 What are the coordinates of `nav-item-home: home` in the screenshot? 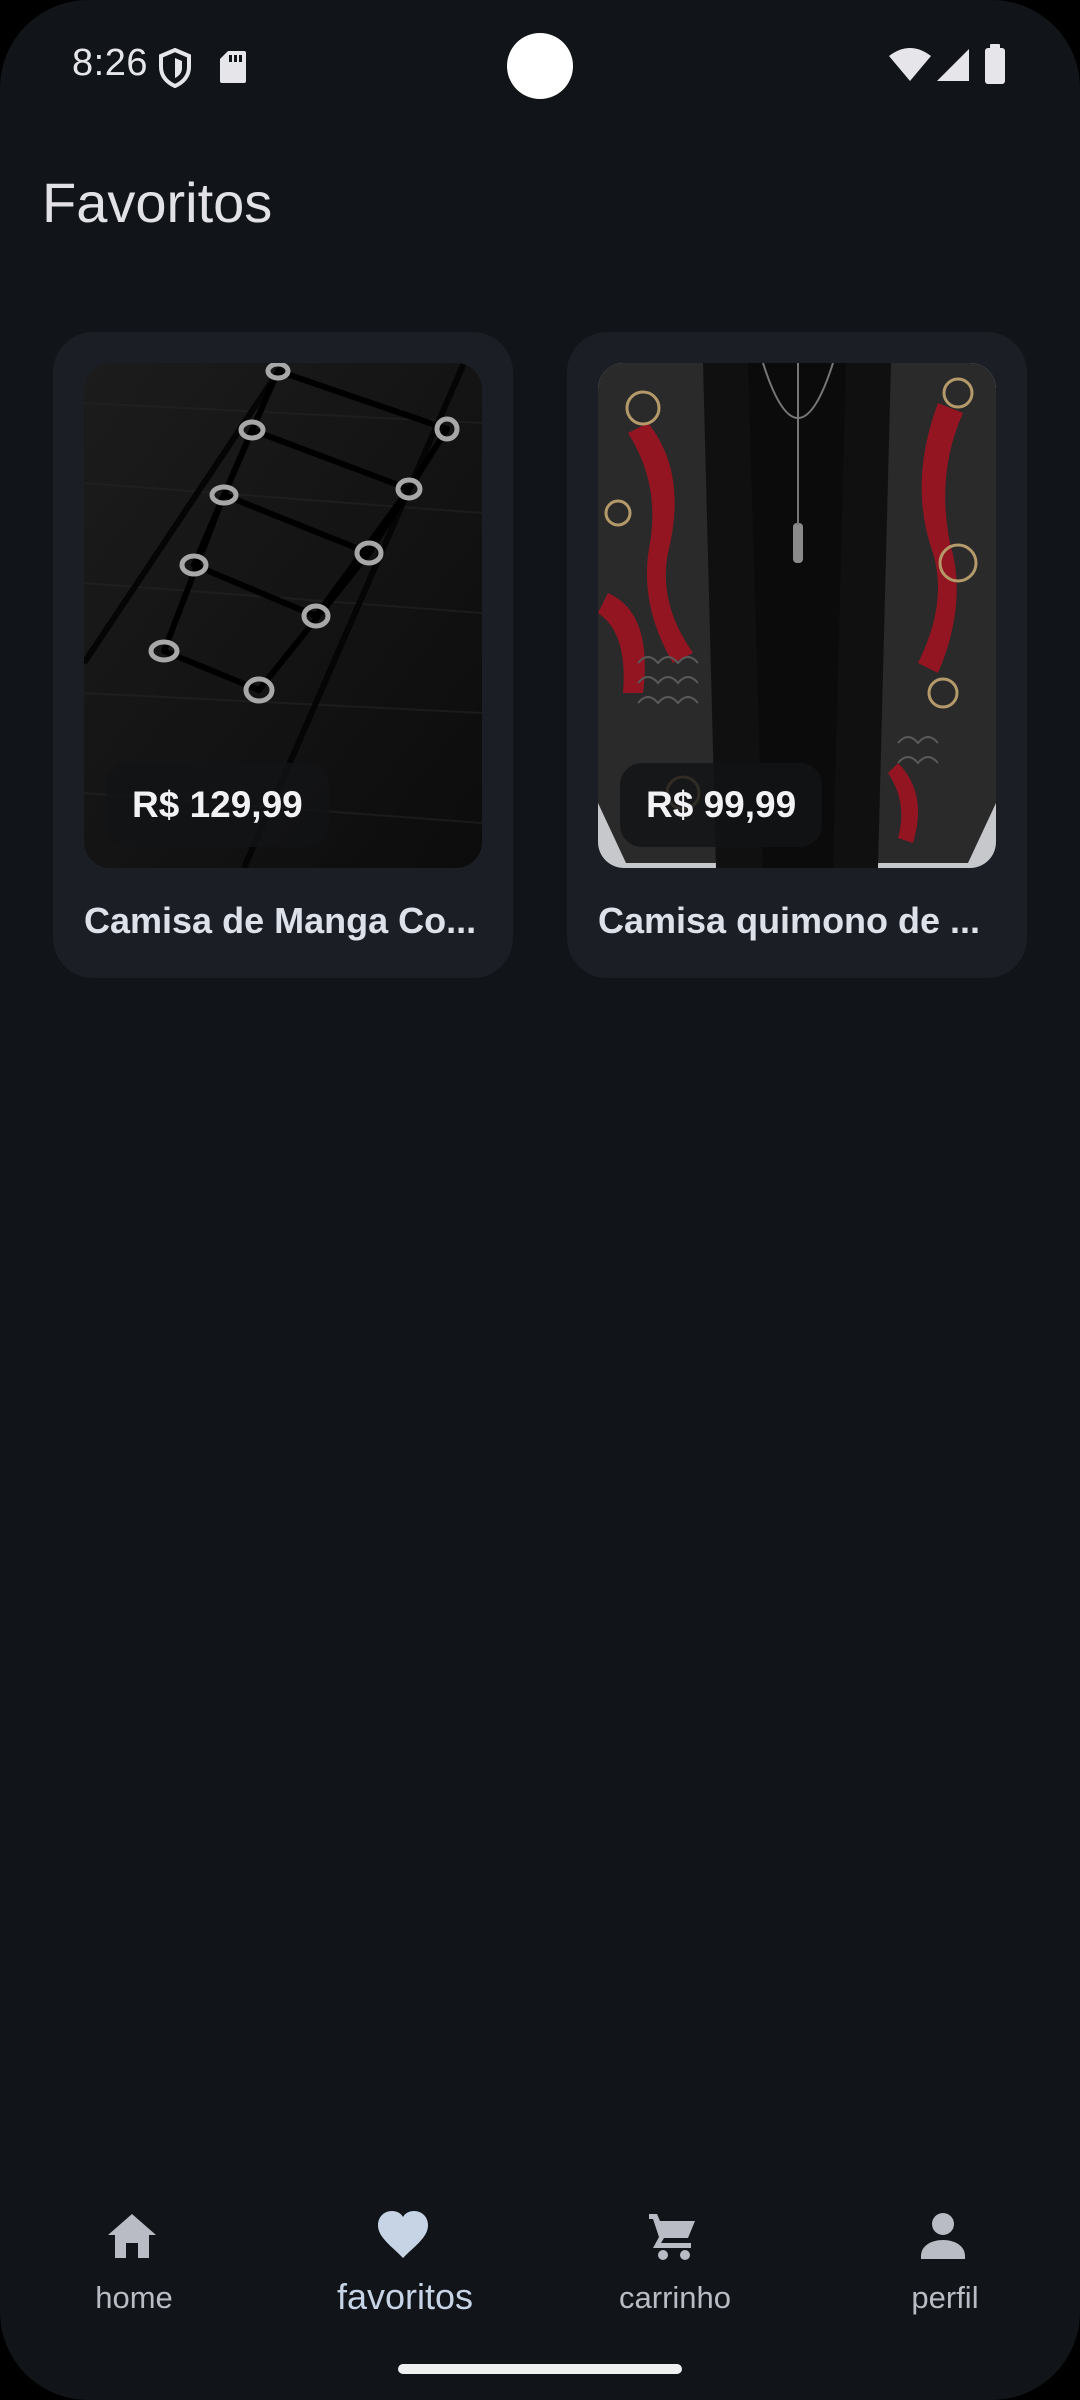 It's located at (134, 2255).